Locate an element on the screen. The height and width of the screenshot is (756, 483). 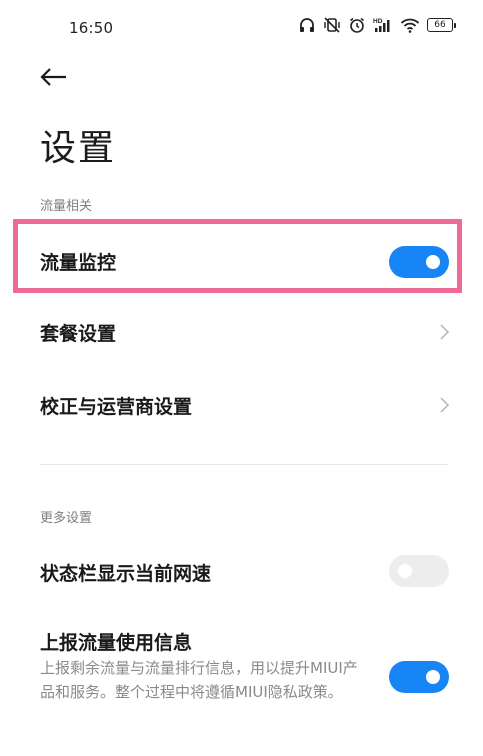
settings-row-carrier: 校正与运营商设置 is located at coordinates (241, 405).